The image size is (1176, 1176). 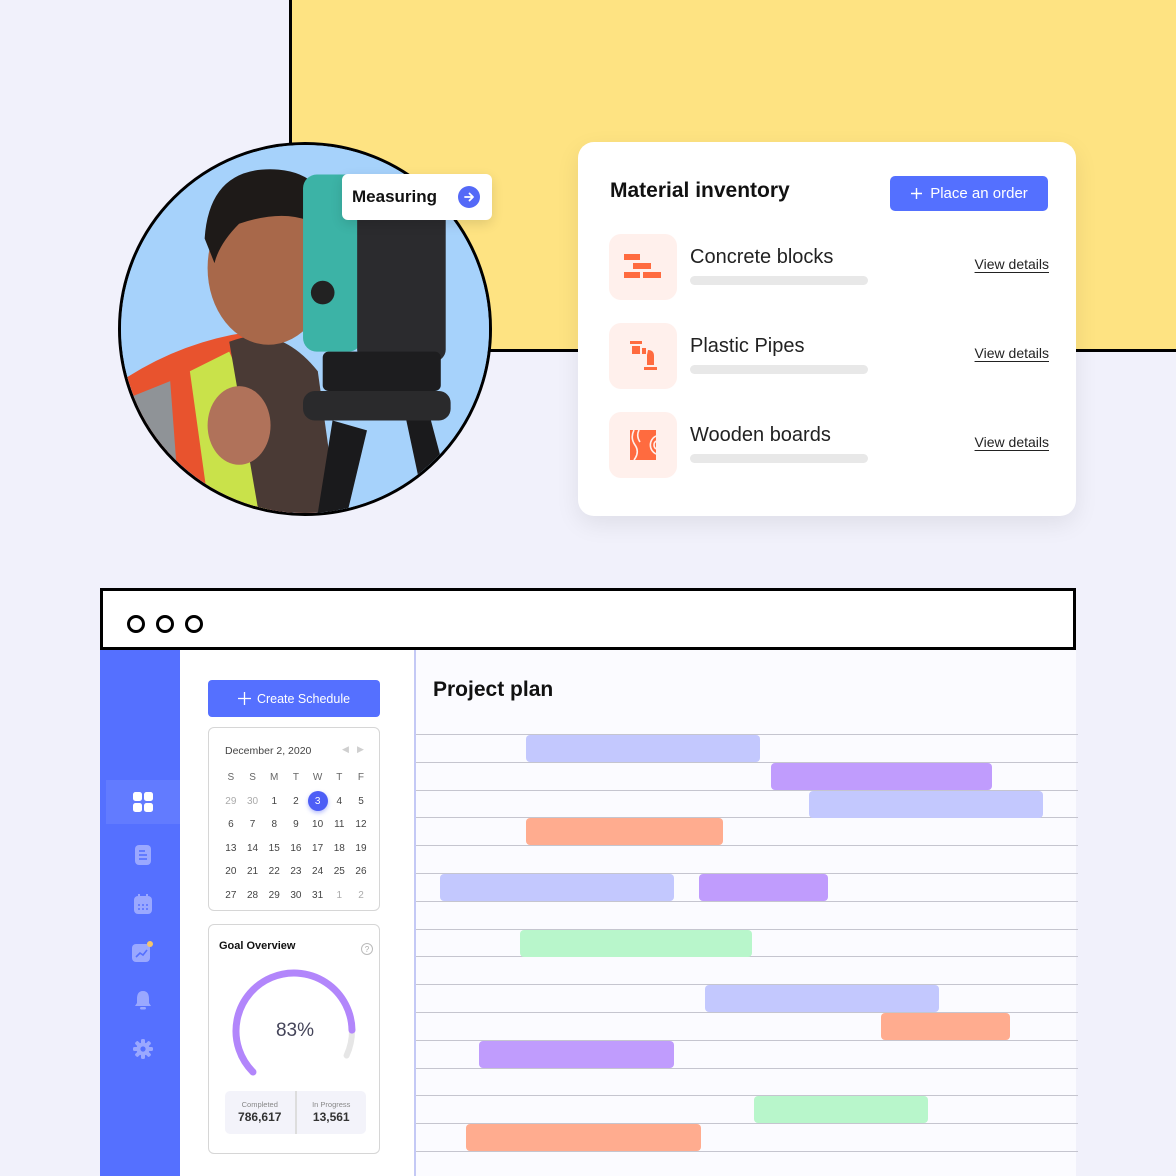 What do you see at coordinates (588, 619) in the screenshot?
I see `window-title-bar` at bounding box center [588, 619].